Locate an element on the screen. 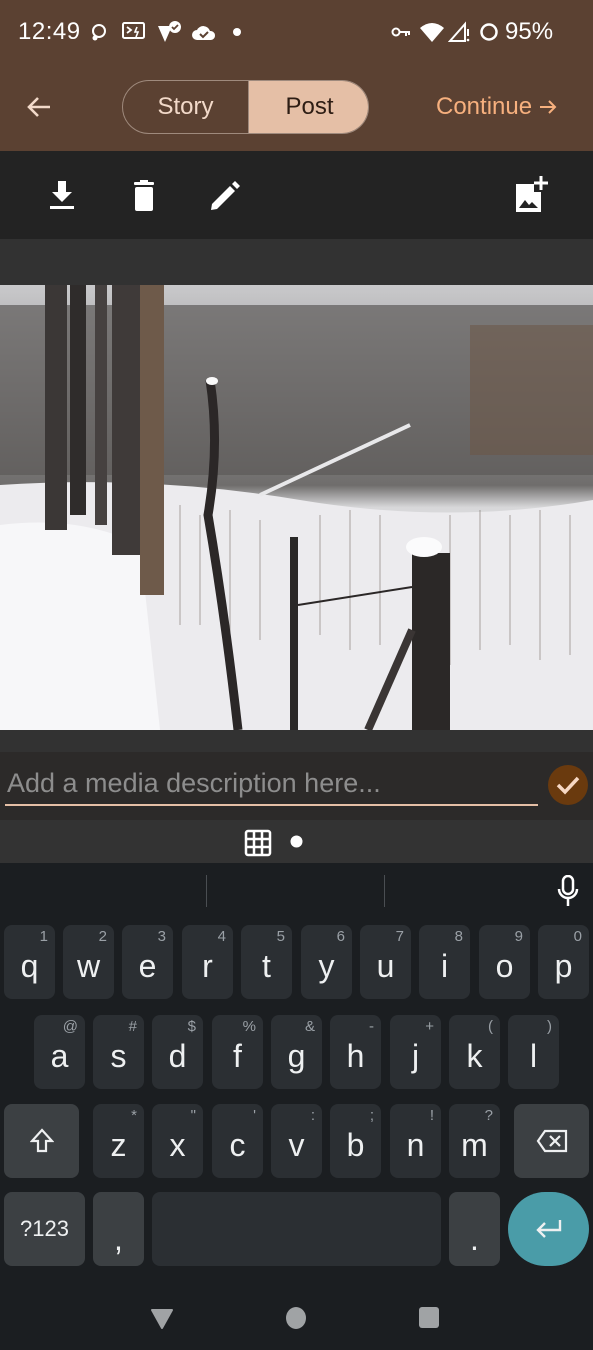 The image size is (593, 1350). key-x: " x is located at coordinates (177, 1141).